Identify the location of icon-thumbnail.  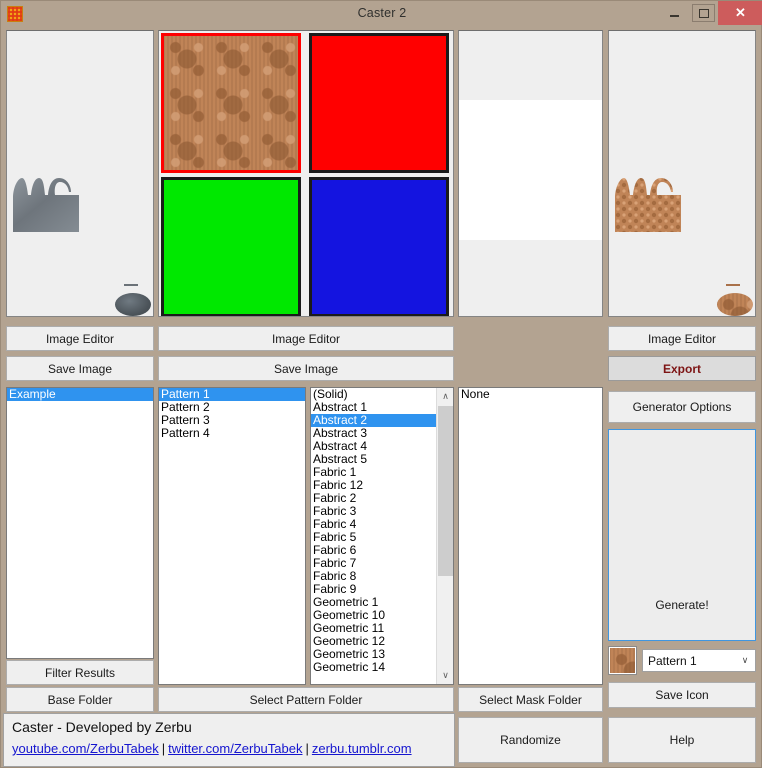
(622, 660).